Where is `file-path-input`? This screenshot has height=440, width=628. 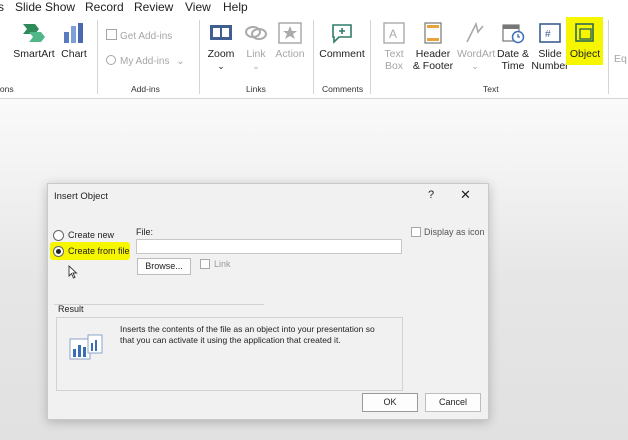
file-path-input is located at coordinates (269, 246).